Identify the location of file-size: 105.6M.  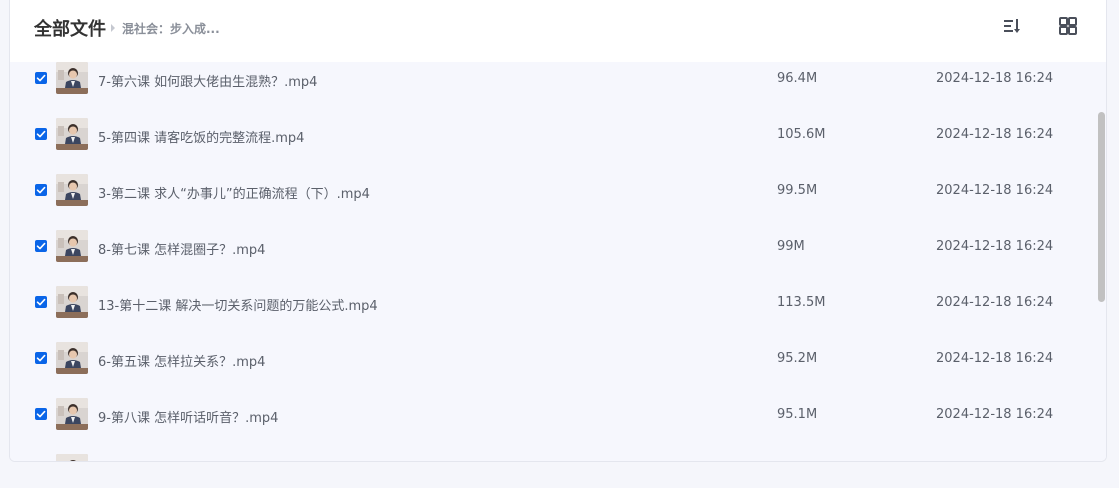
(801, 134).